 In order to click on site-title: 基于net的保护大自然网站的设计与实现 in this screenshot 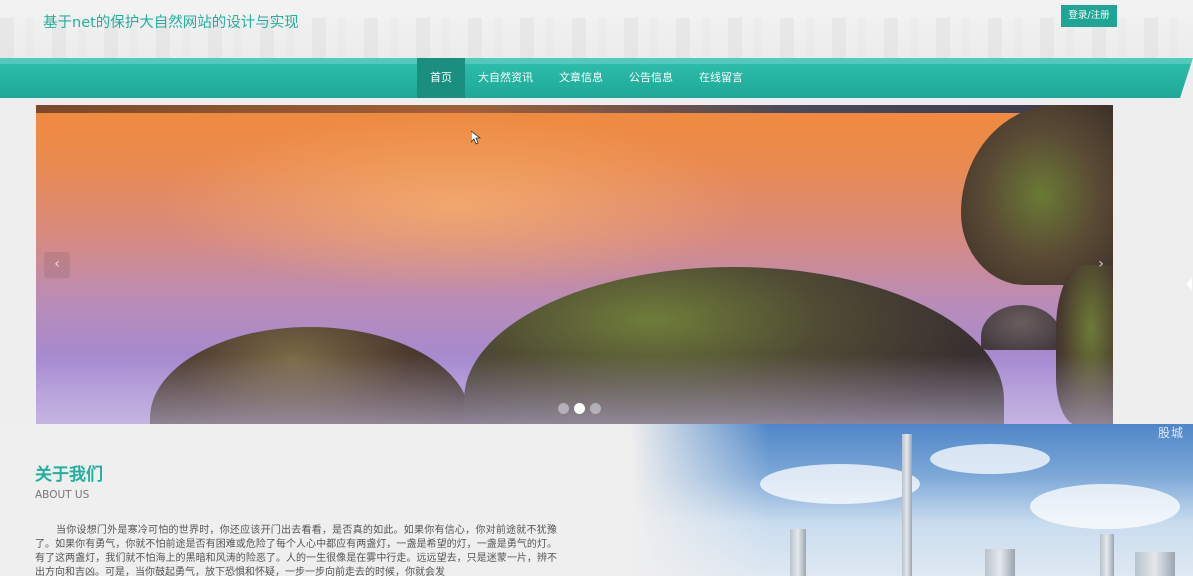, I will do `click(171, 21)`.